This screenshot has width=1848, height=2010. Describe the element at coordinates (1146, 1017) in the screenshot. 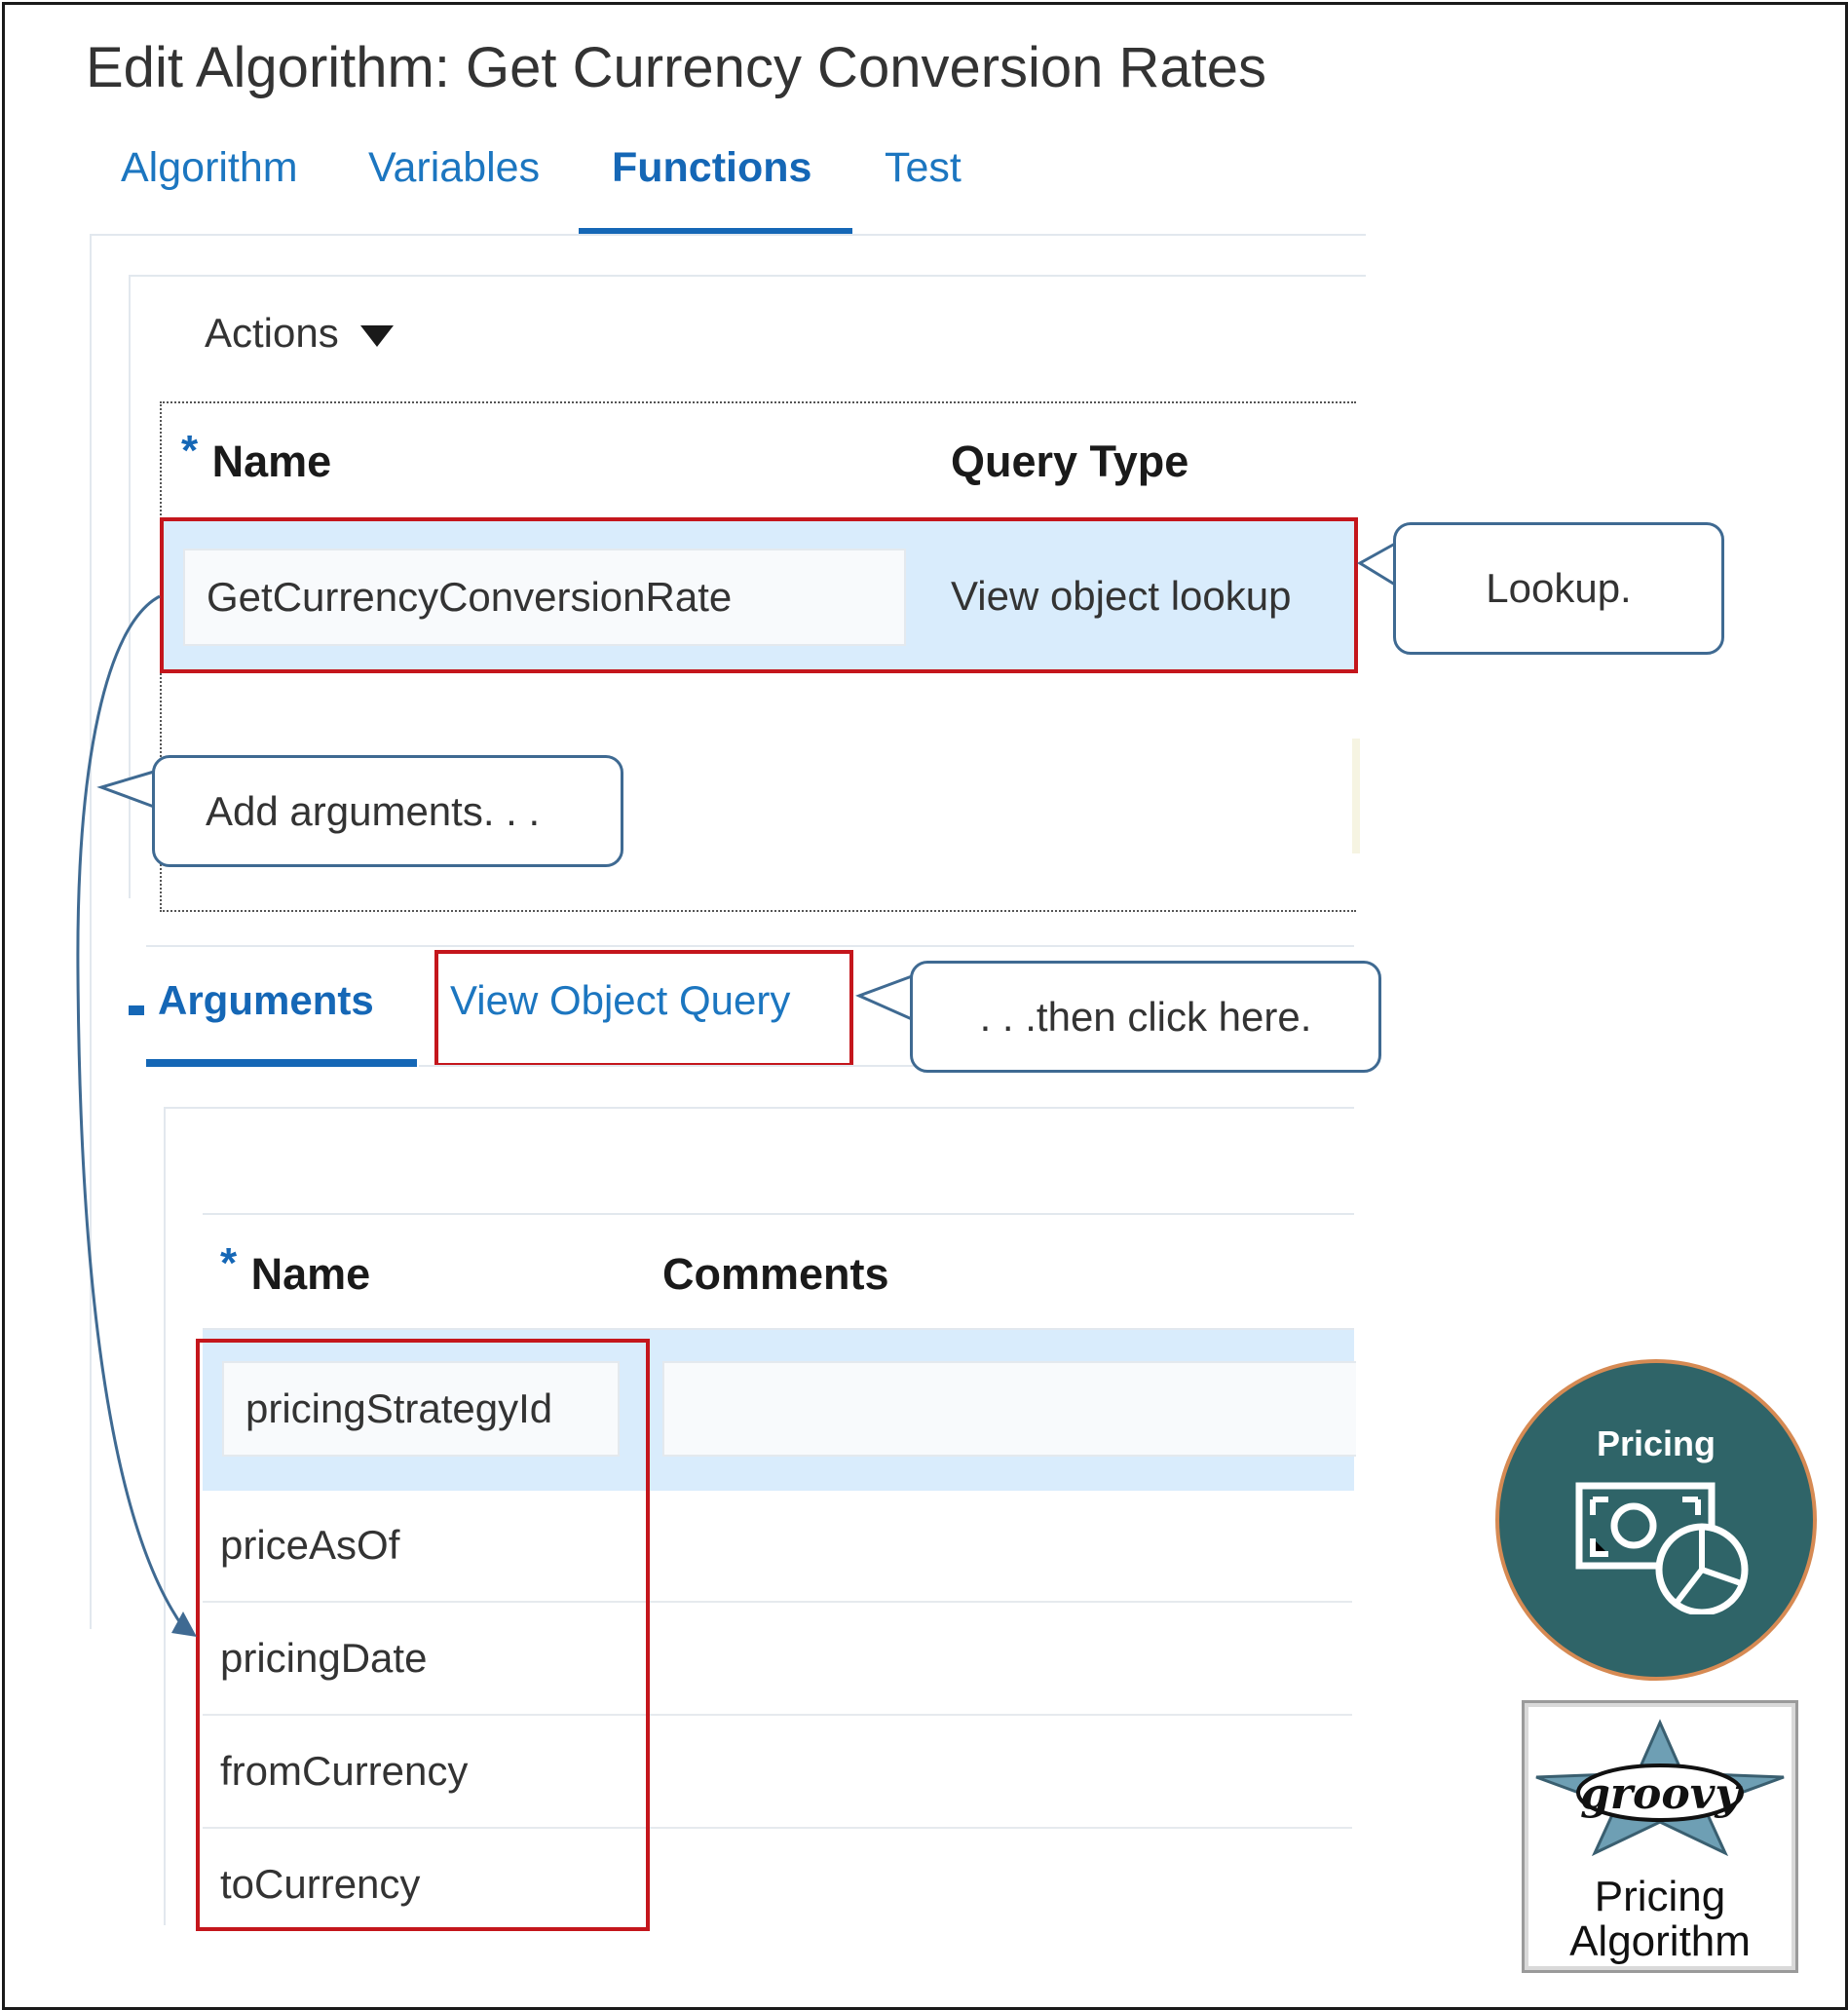

I see `callout-then-click: . . .then click here.` at that location.